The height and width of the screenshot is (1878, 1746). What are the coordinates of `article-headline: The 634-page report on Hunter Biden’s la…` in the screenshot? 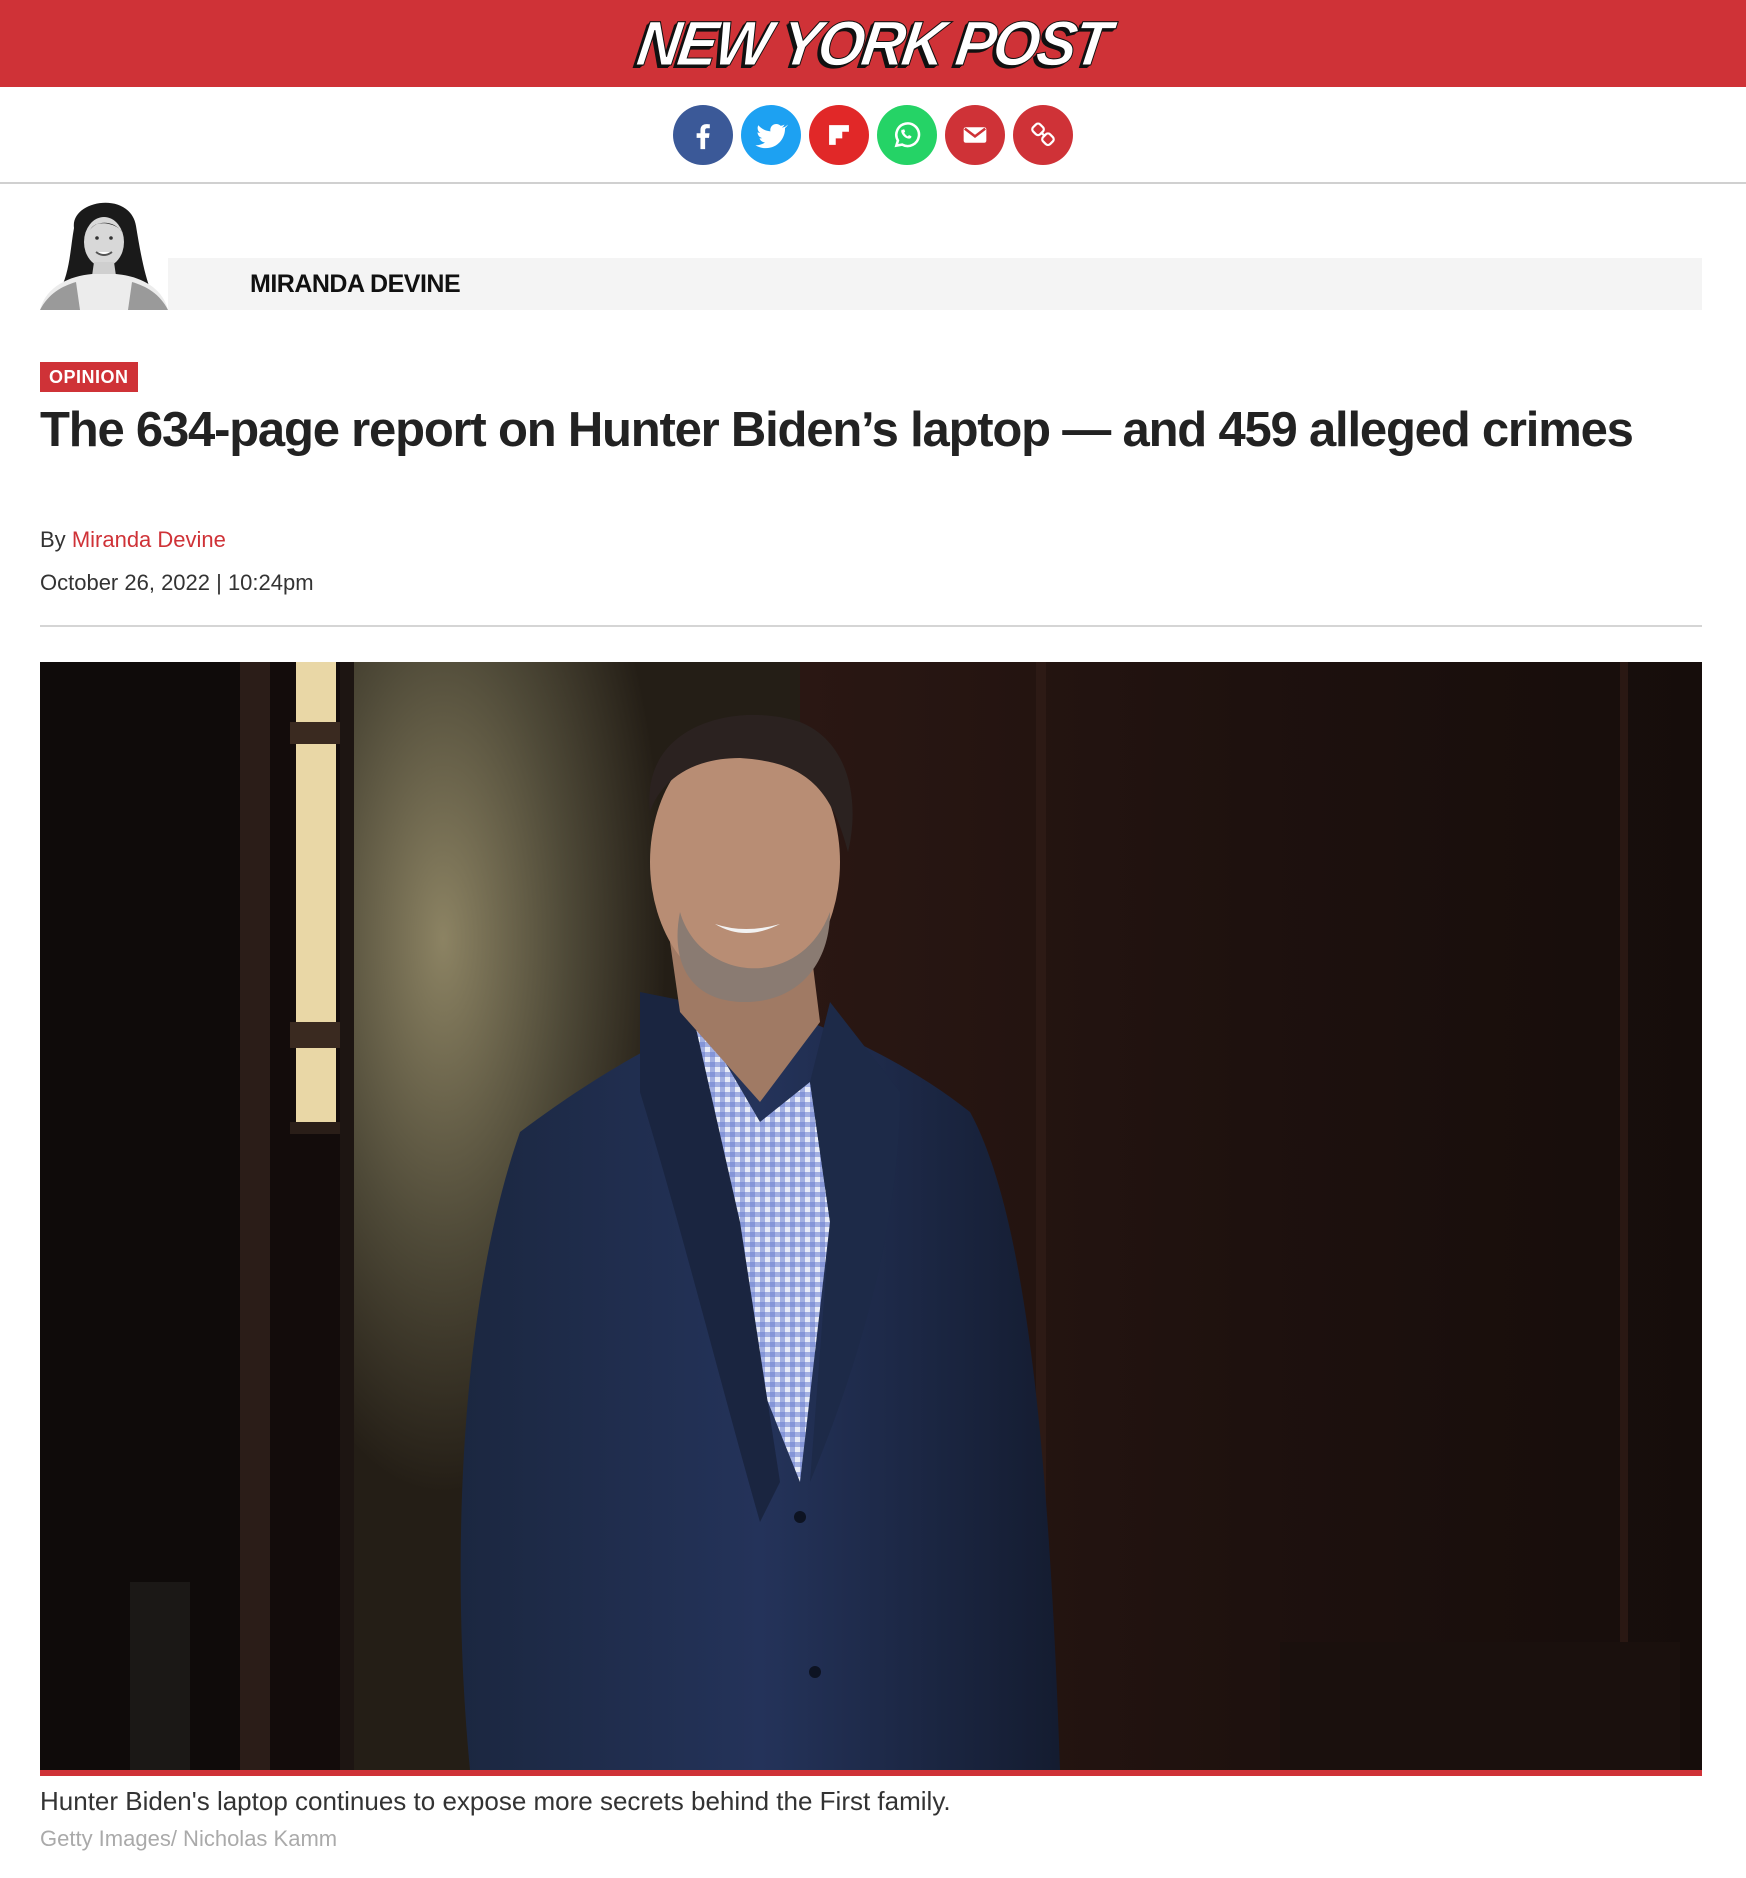 It's located at (837, 430).